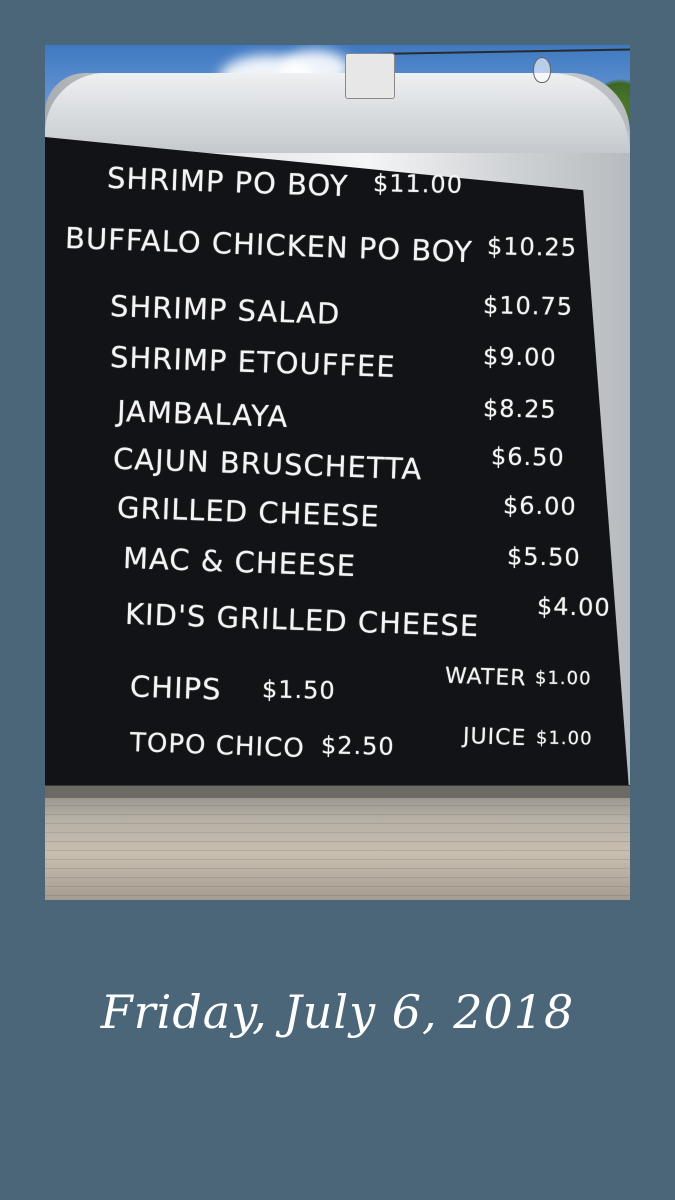  I want to click on menu-item-price: $2.50, so click(357, 746).